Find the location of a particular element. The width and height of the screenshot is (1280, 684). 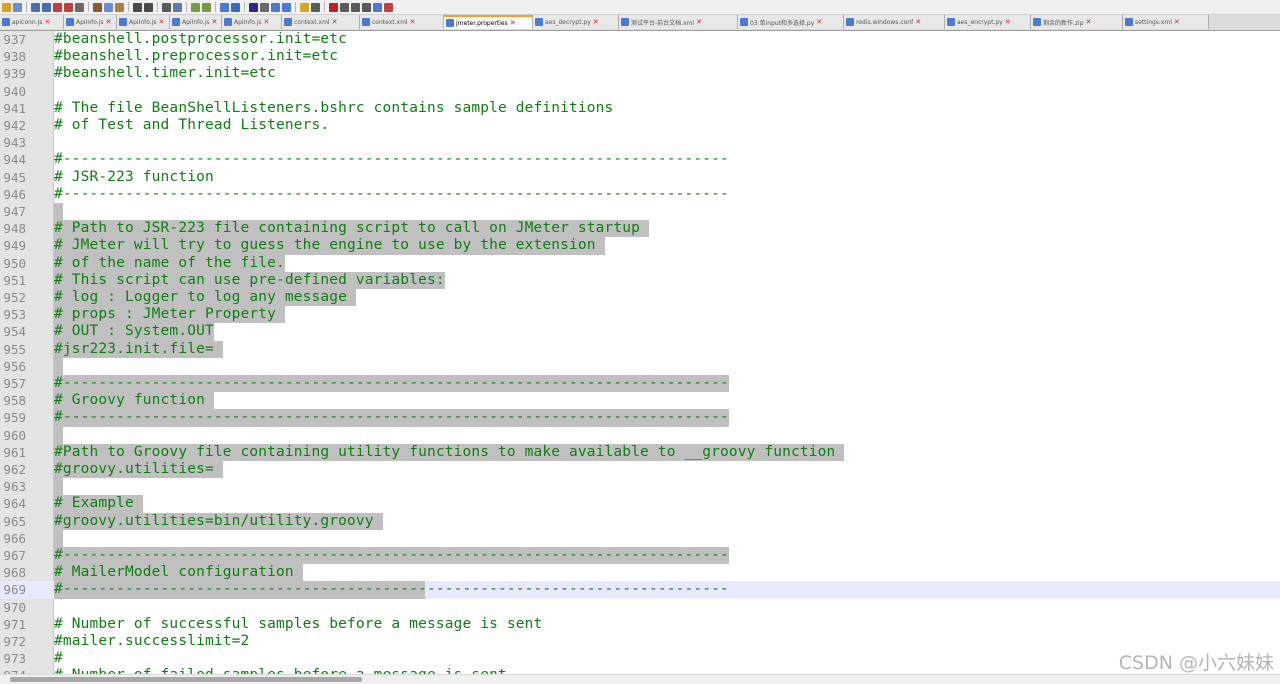

code-line: 940 is located at coordinates (640, 91).